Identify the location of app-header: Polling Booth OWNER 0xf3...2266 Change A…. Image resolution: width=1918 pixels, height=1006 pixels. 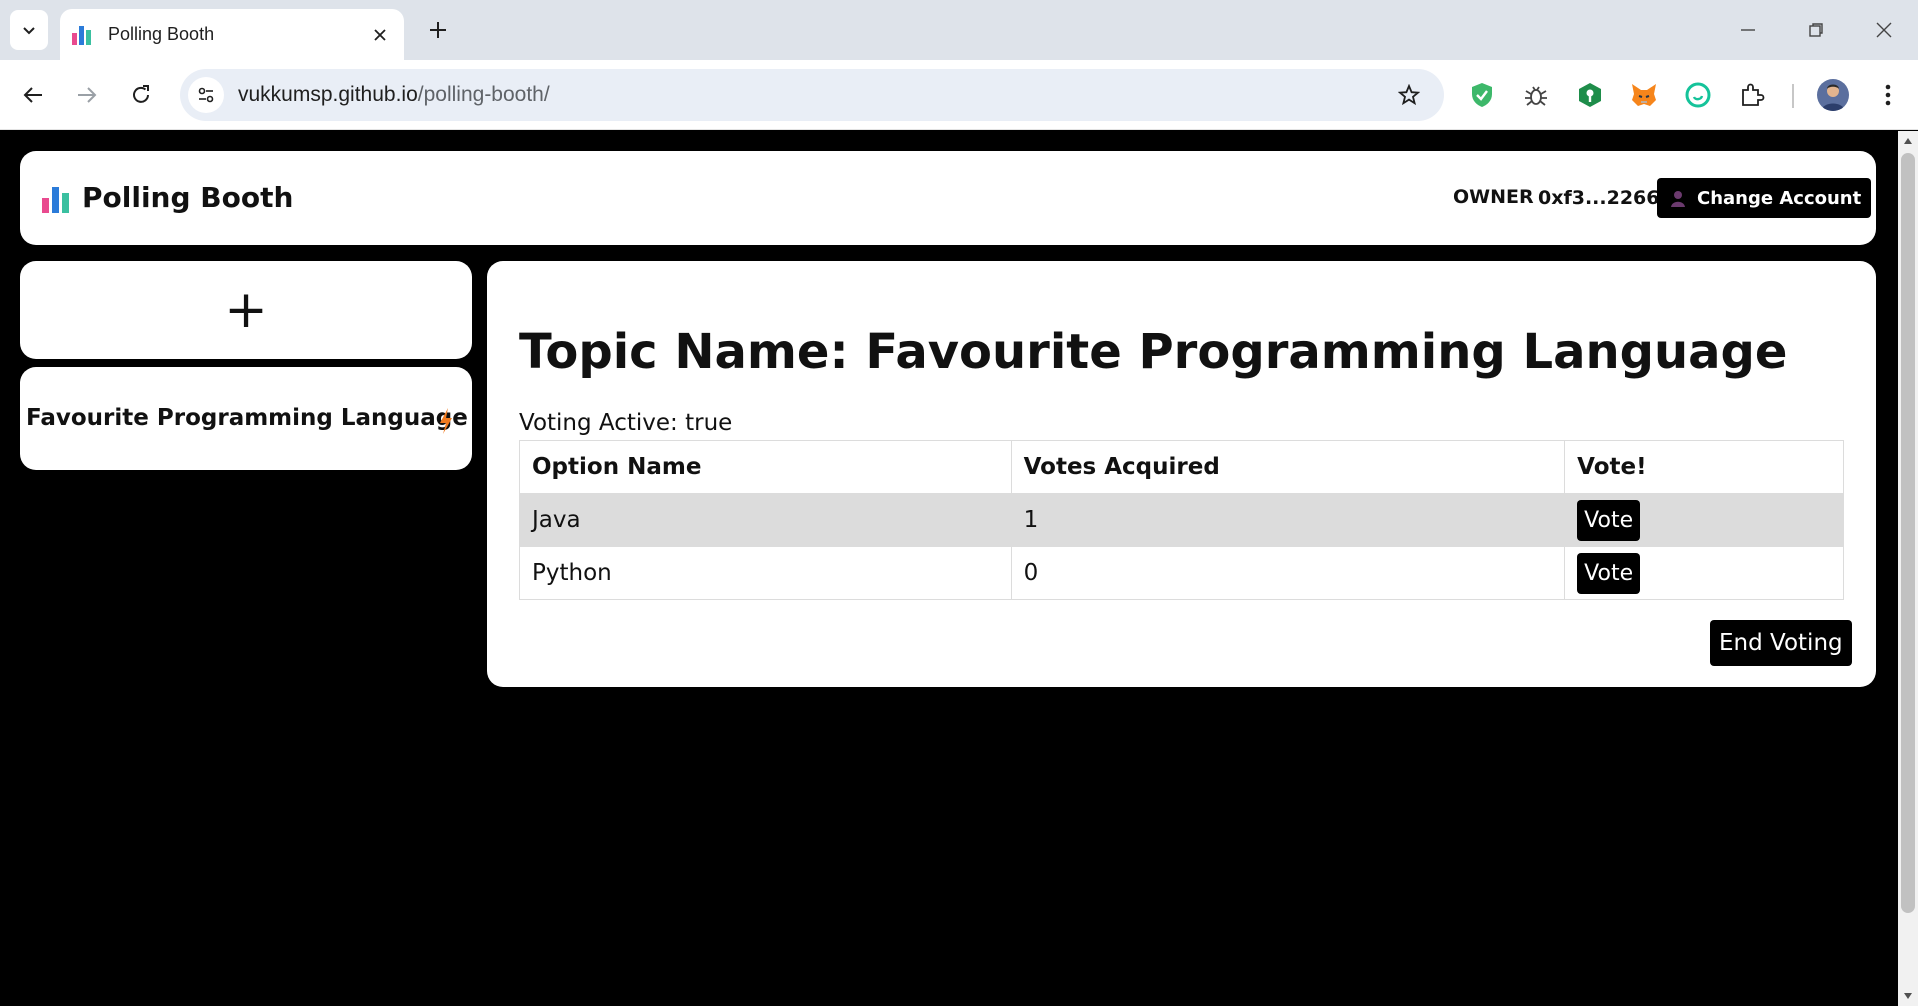
(948, 198).